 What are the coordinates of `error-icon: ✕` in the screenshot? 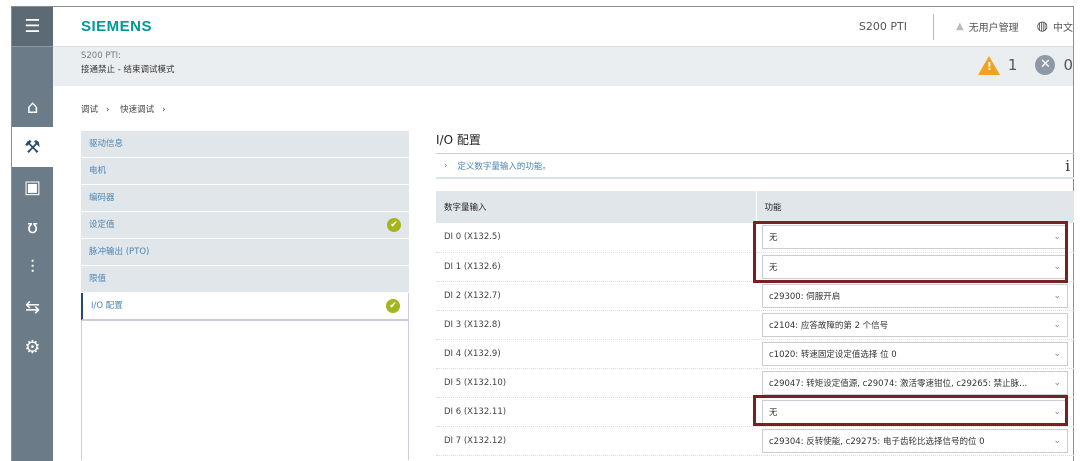 It's located at (1045, 65).